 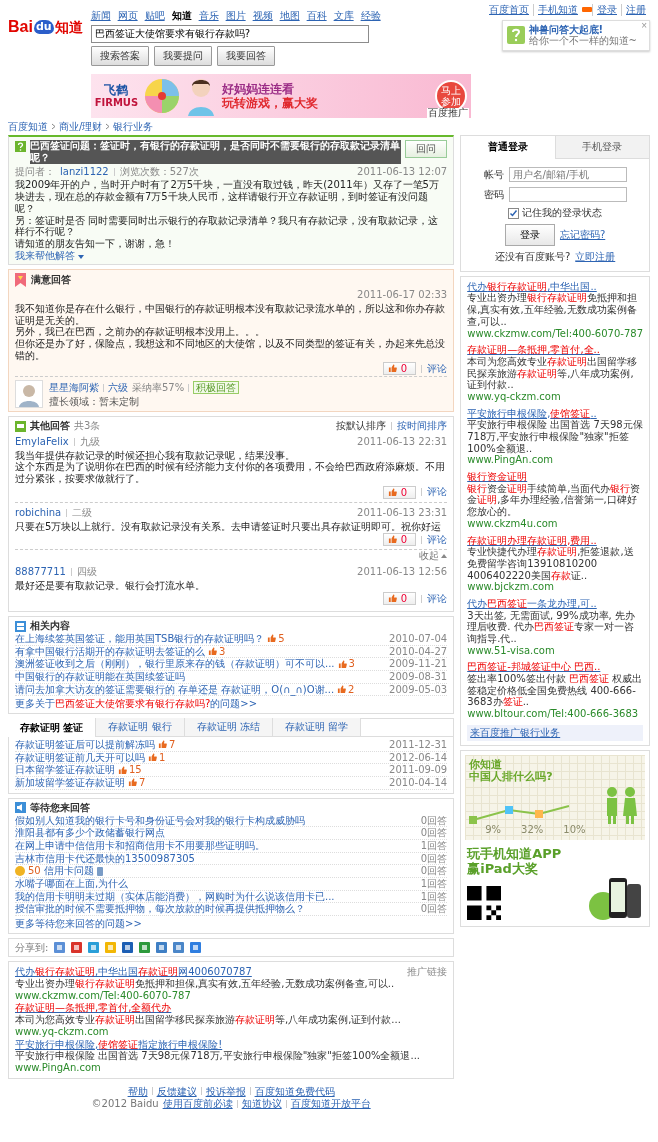 What do you see at coordinates (601, 148) in the screenshot?
I see `login-tab: 手机登录` at bounding box center [601, 148].